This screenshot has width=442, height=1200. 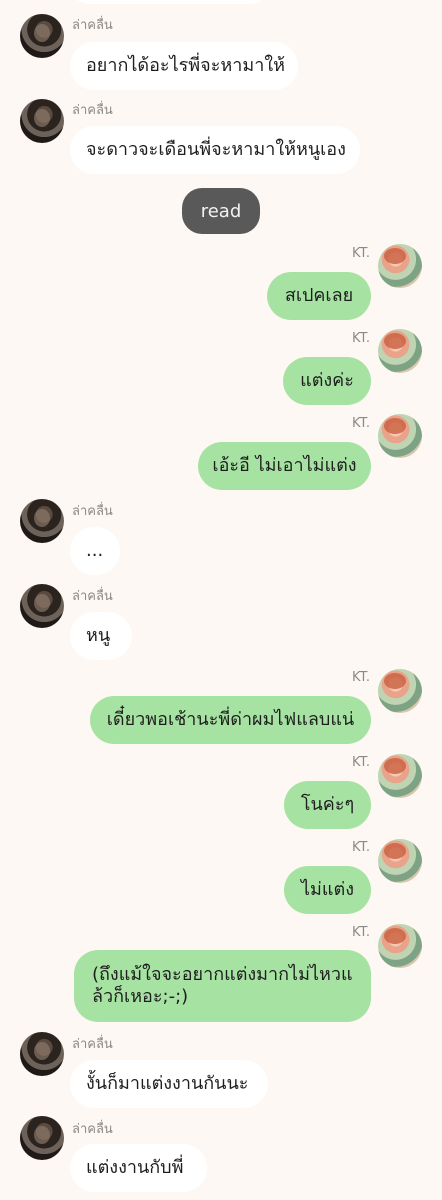 I want to click on received-message-bubble: อยากได้อะไรพี่จะหามาให้, so click(x=184, y=66).